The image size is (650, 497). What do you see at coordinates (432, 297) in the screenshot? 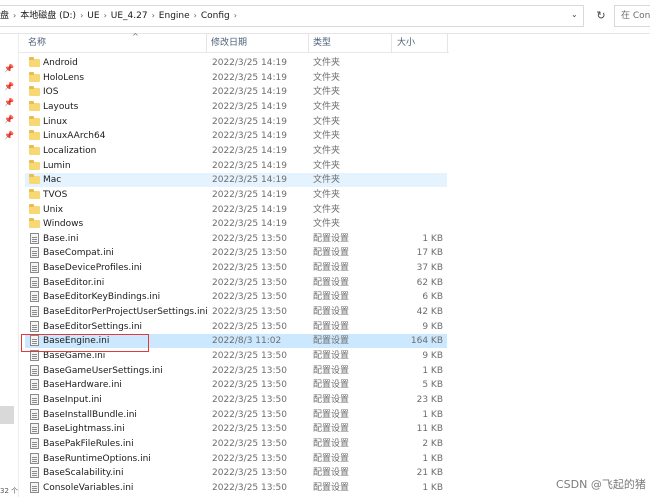
I see `file-size: 6 KB` at bounding box center [432, 297].